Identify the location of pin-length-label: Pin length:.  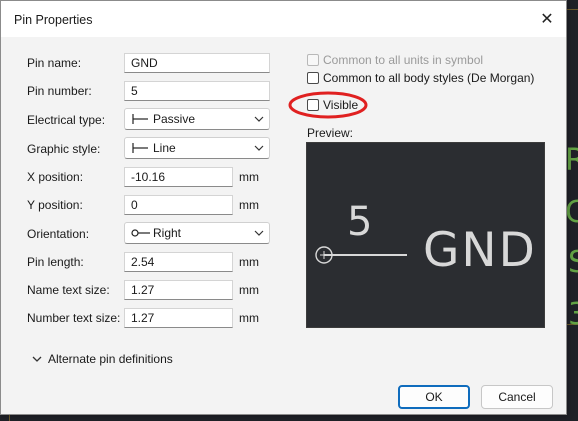
(55, 262).